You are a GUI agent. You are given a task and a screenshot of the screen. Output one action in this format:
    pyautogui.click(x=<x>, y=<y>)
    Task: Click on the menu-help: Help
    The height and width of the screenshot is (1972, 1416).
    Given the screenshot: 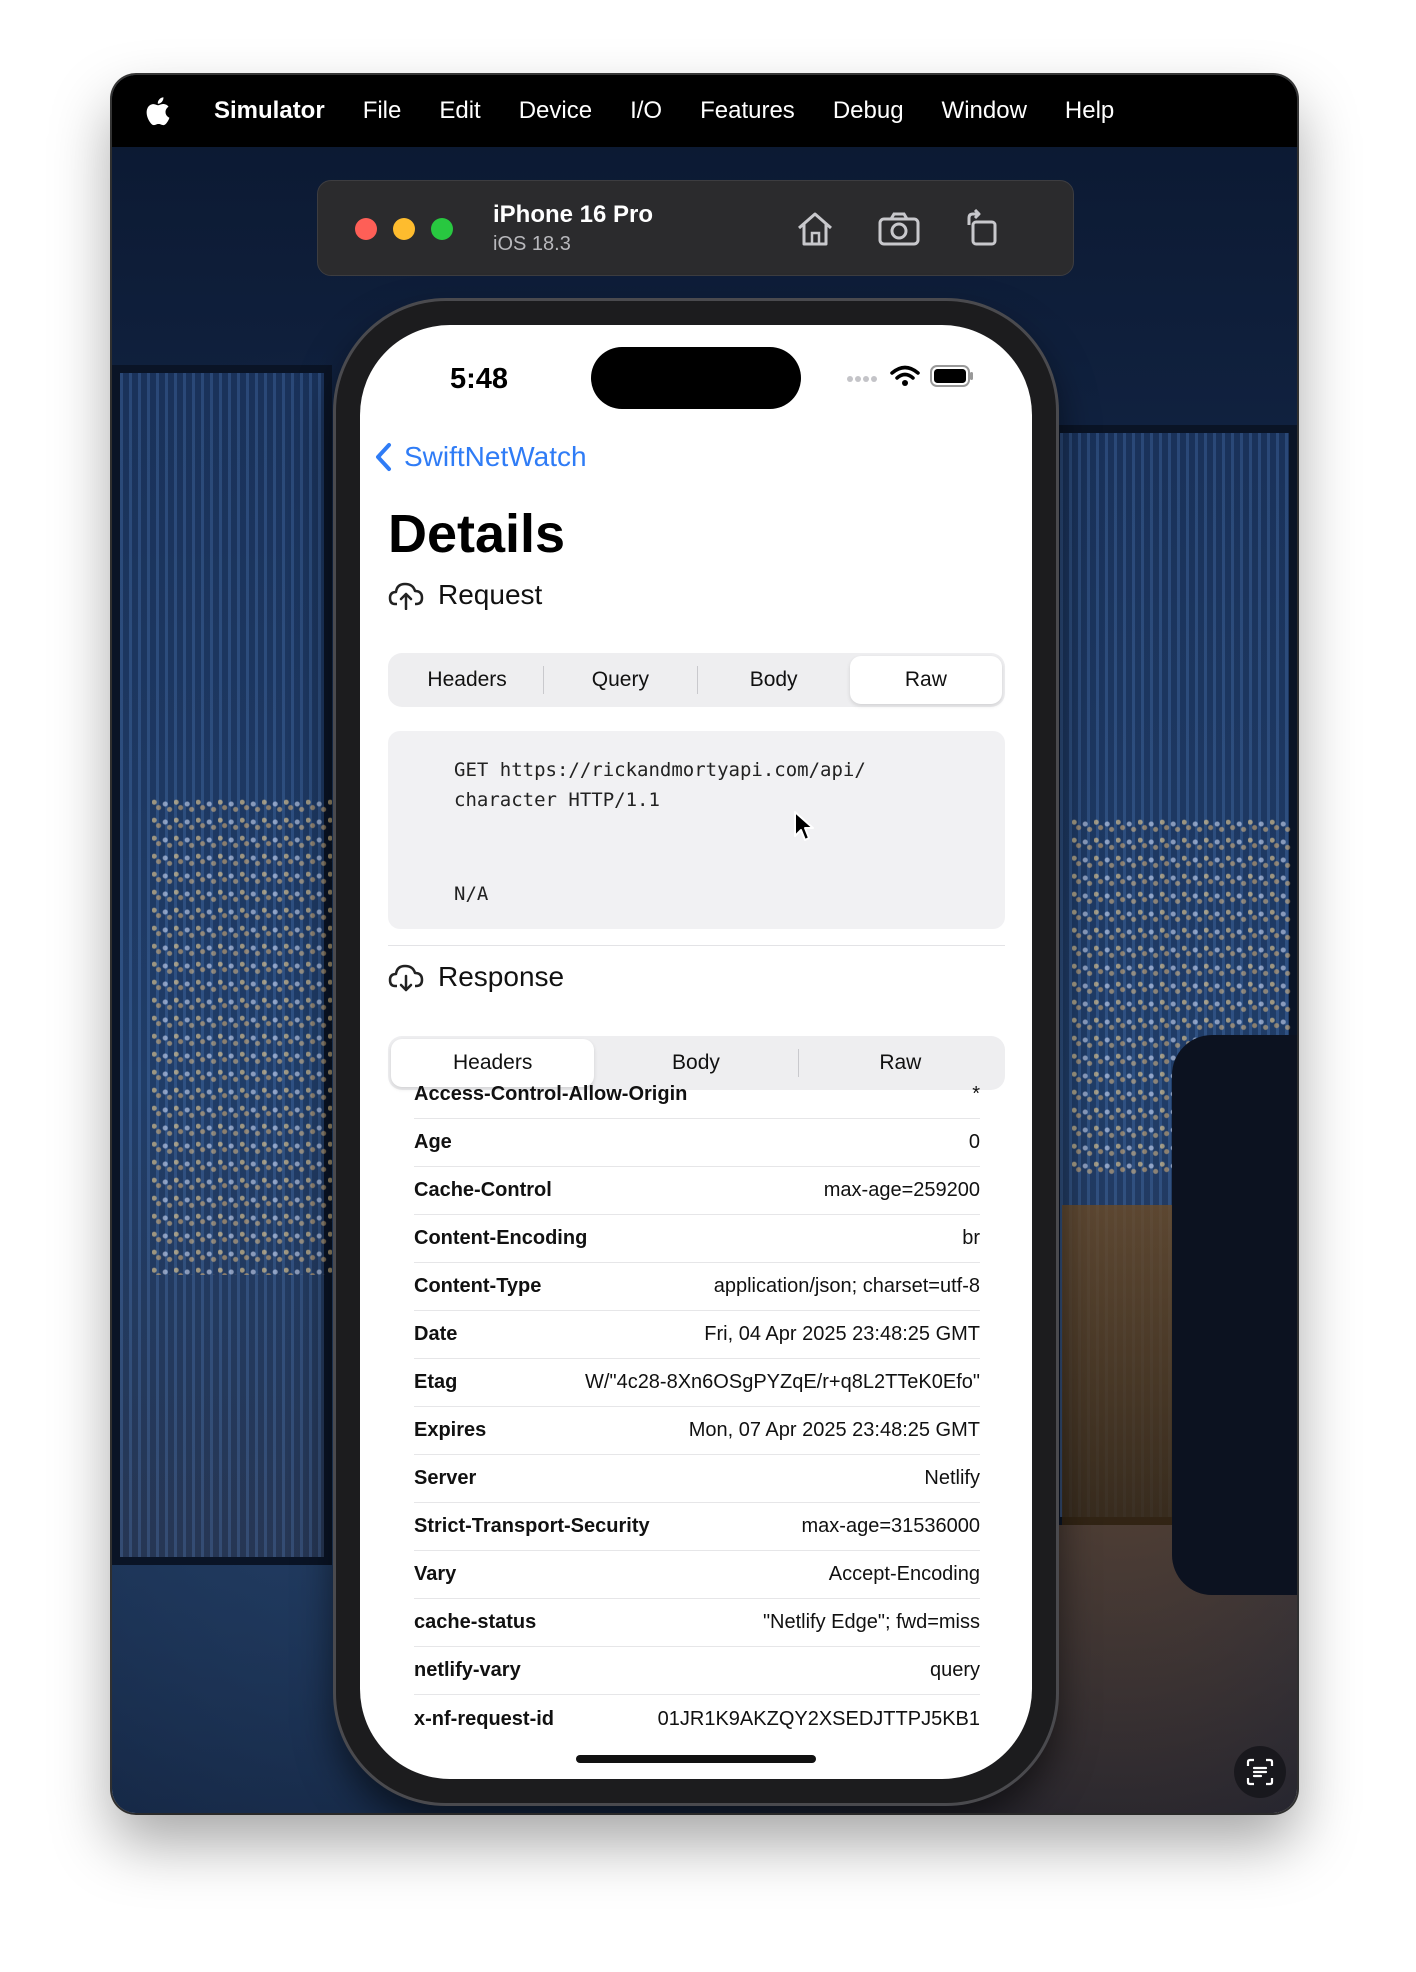 What is the action you would take?
    pyautogui.click(x=1089, y=111)
    